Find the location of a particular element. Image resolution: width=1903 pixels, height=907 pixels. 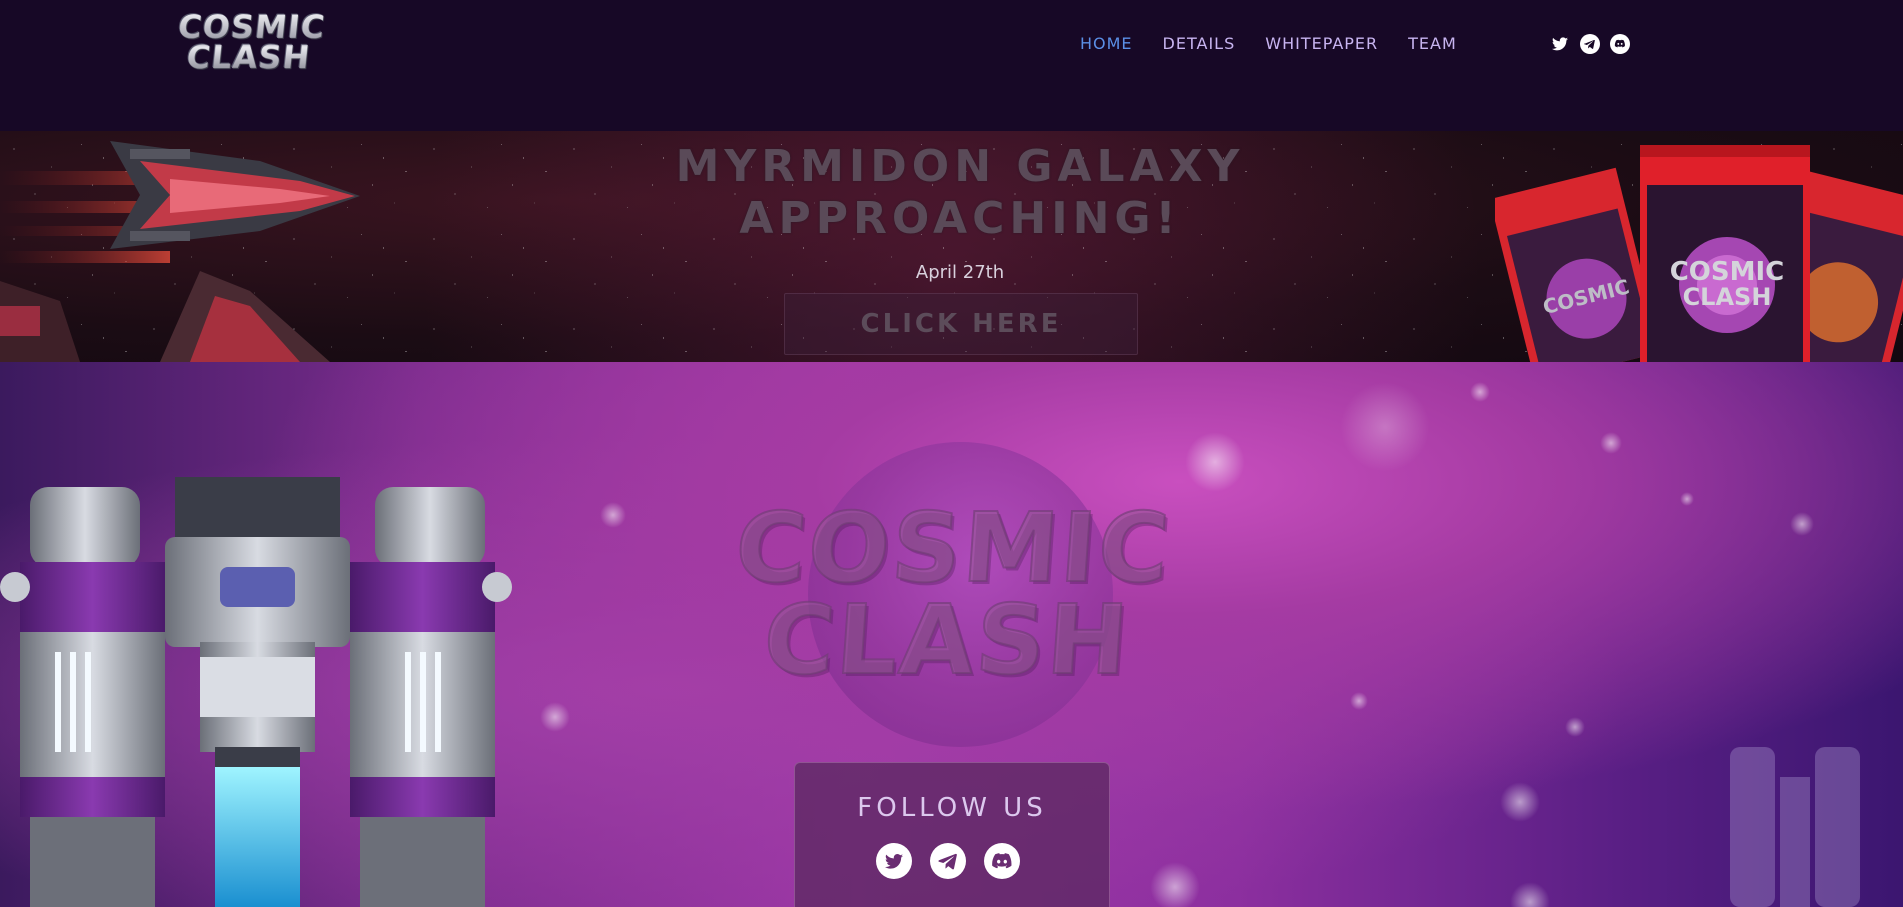

follow-us-social-links is located at coordinates (948, 861).